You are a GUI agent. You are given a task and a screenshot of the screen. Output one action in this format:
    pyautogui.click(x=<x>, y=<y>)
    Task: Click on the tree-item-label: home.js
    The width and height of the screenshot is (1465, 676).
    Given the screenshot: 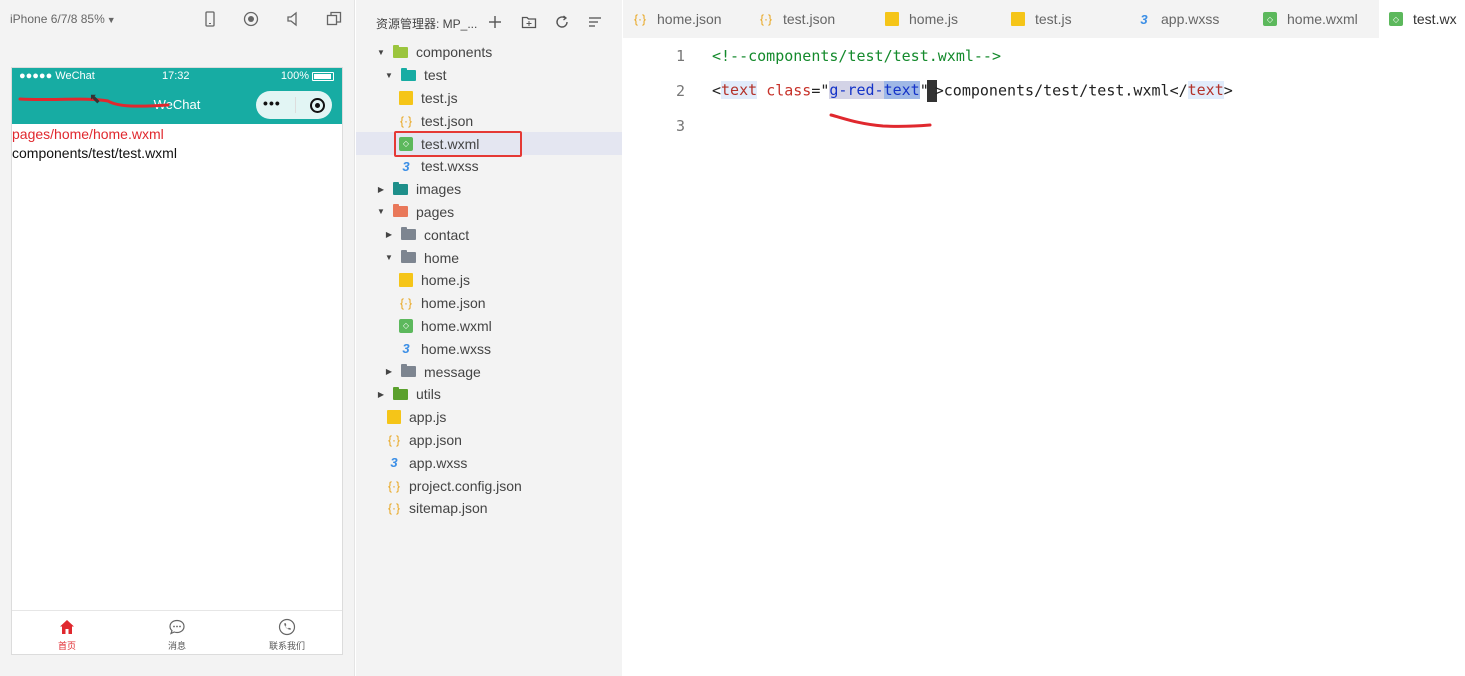 What is the action you would take?
    pyautogui.click(x=446, y=280)
    